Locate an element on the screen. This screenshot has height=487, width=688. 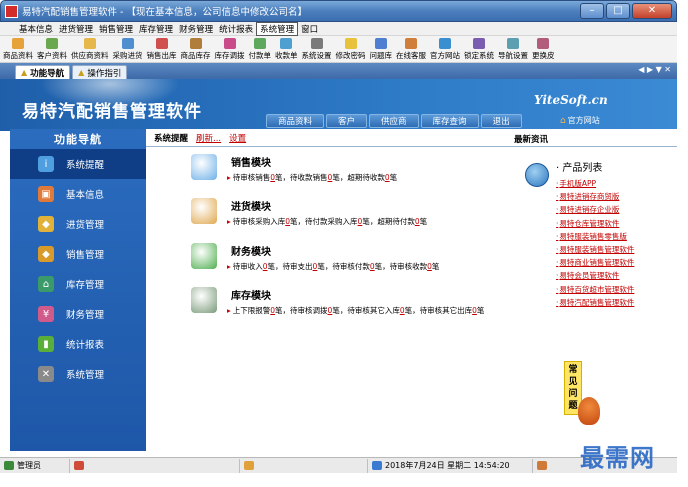
content-tab-reminder: 系统提醒 is located at coordinates (171, 138).